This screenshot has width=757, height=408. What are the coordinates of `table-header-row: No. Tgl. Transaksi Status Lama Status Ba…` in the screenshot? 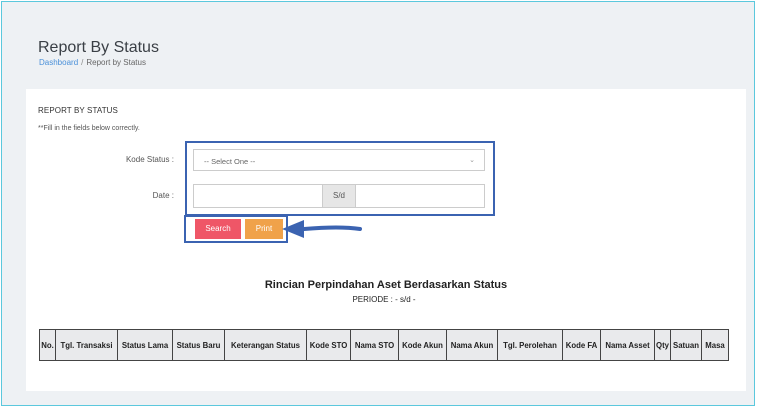 It's located at (384, 345).